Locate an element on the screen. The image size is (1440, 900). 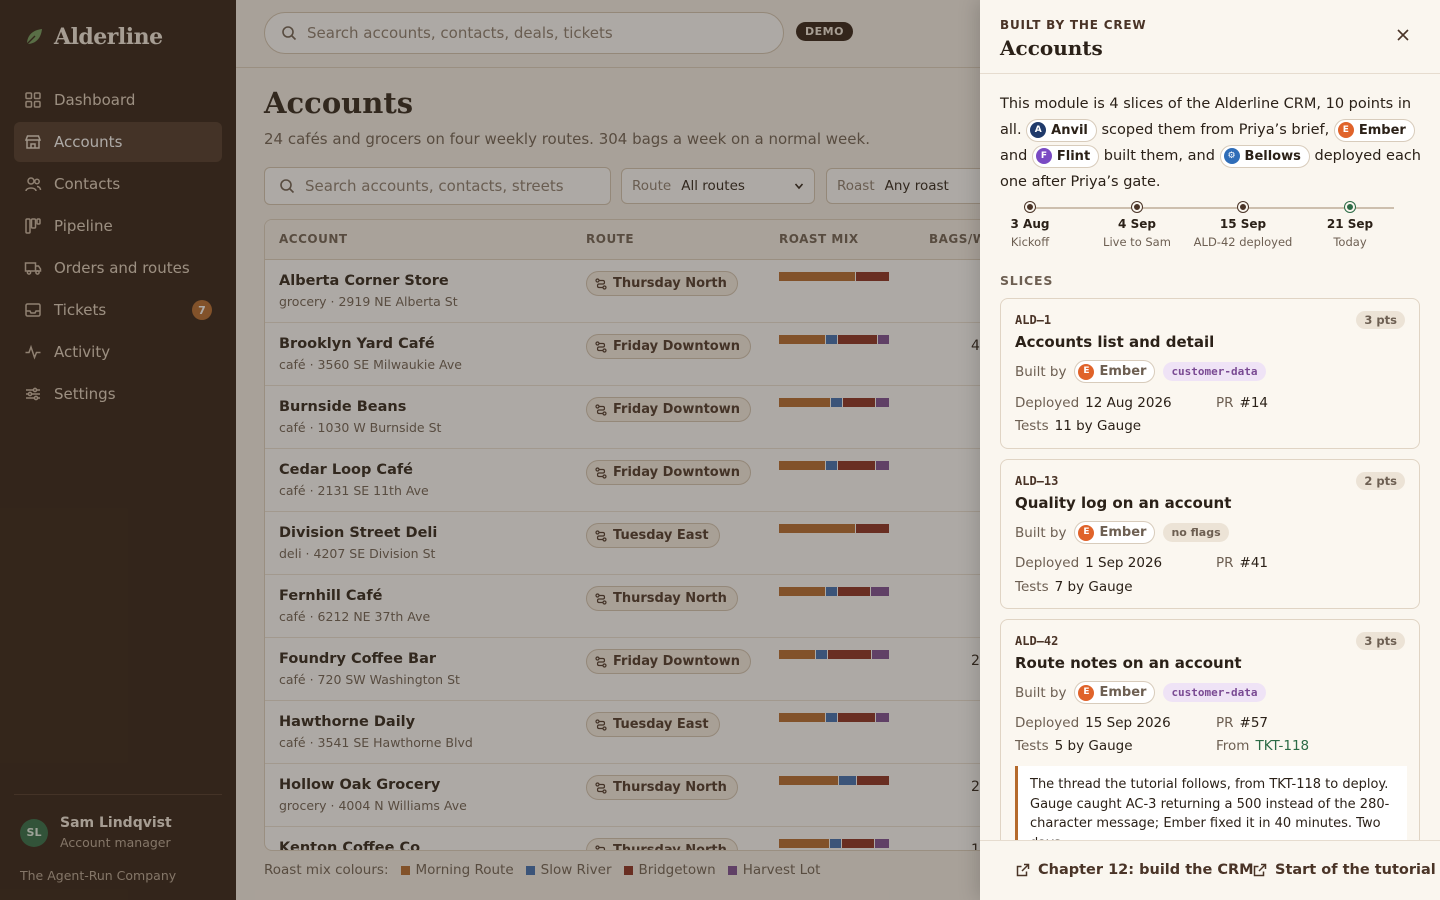
chapter-link: Chapter 12: build the CRM is located at coordinates (1135, 870).